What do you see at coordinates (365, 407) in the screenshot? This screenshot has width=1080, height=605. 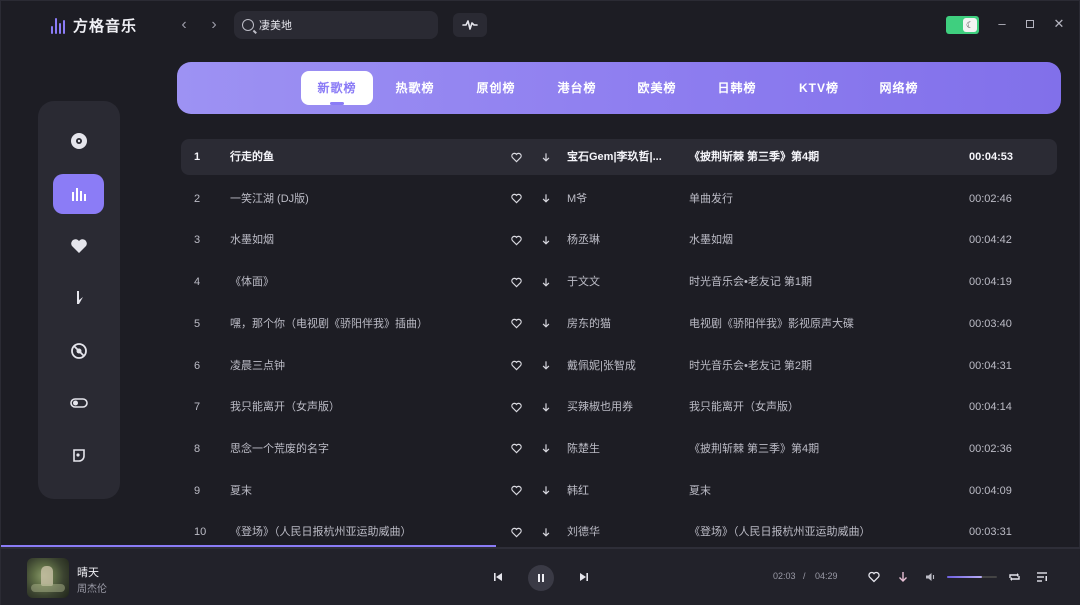 I see `song-title: 我只能离开（女声版）` at bounding box center [365, 407].